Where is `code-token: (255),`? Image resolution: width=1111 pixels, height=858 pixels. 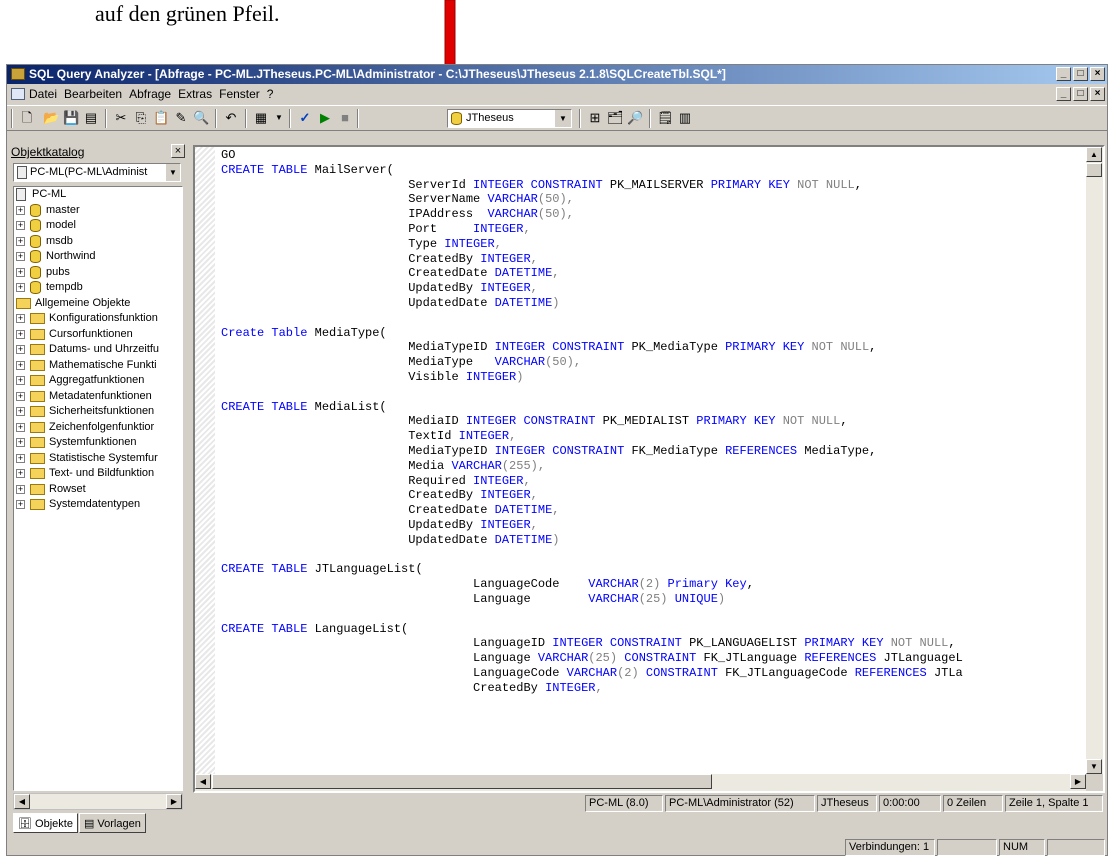 code-token: (255), is located at coordinates (523, 465).